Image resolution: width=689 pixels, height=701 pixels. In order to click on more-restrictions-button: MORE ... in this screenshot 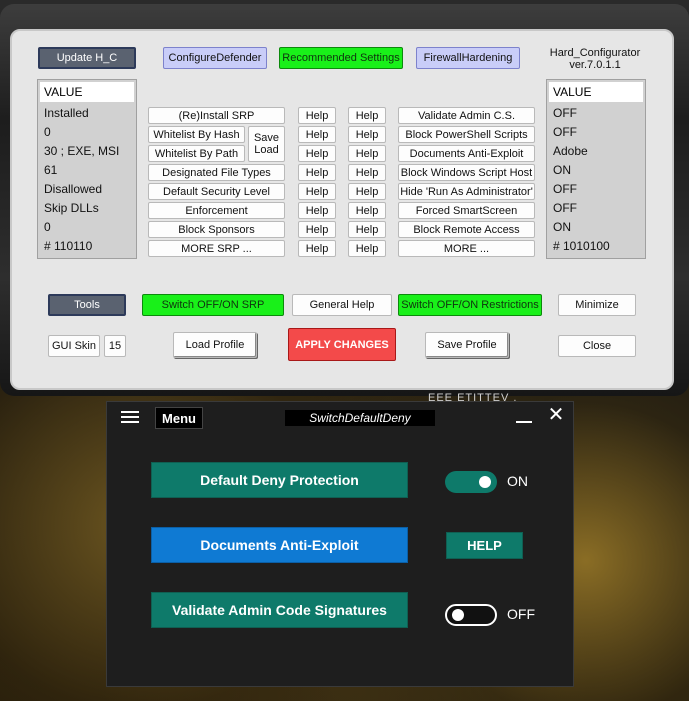, I will do `click(466, 248)`.